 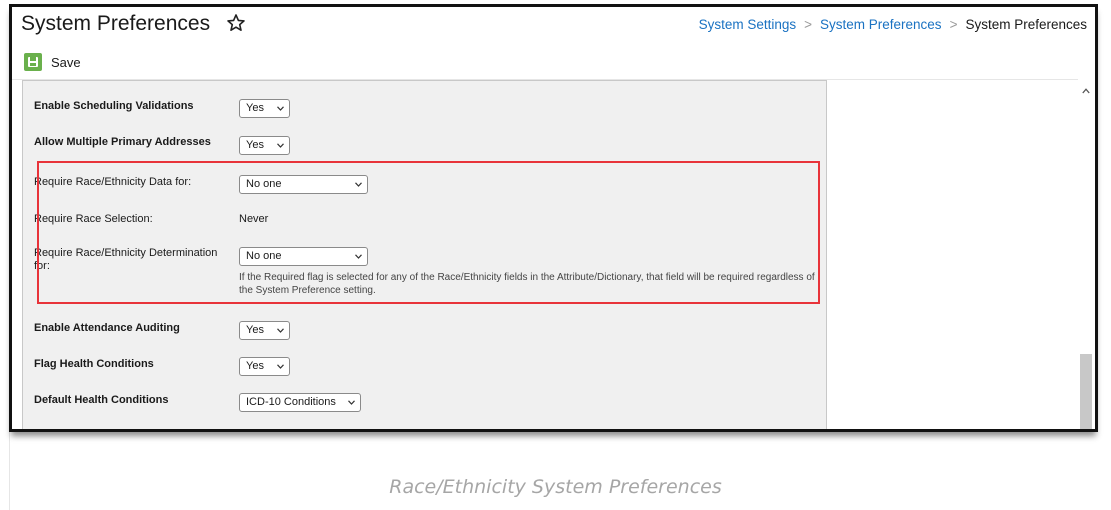 I want to click on page-title: System Preferences, so click(x=116, y=23).